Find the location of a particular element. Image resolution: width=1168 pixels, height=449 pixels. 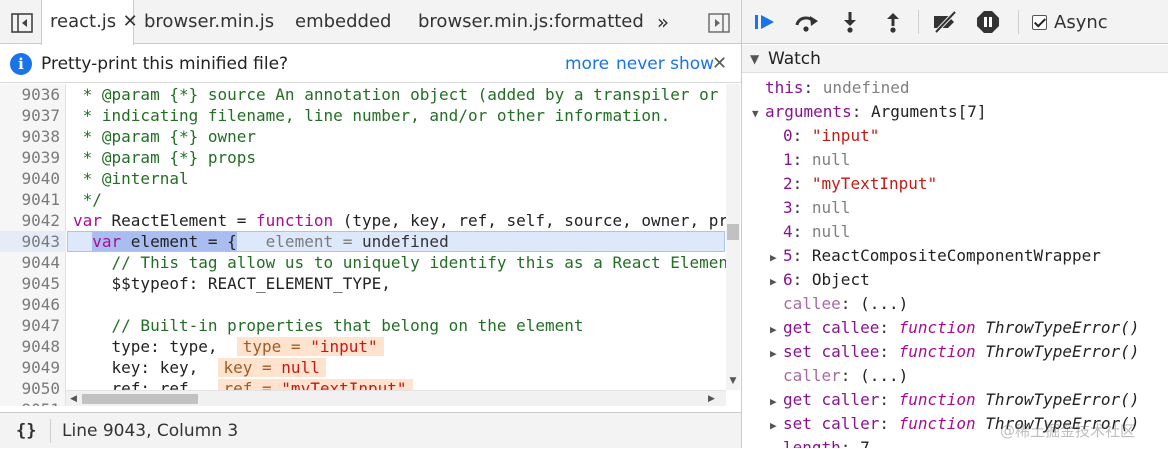

watch-row: ▶ 6: Object is located at coordinates (820, 280).